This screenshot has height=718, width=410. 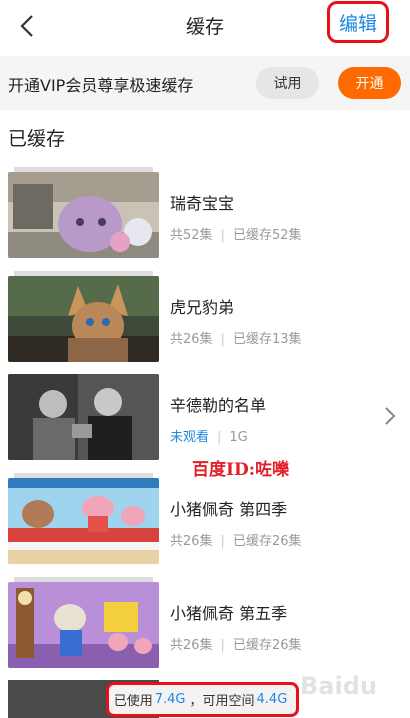 What do you see at coordinates (267, 339) in the screenshot?
I see `episode-cached: 已缓存13集` at bounding box center [267, 339].